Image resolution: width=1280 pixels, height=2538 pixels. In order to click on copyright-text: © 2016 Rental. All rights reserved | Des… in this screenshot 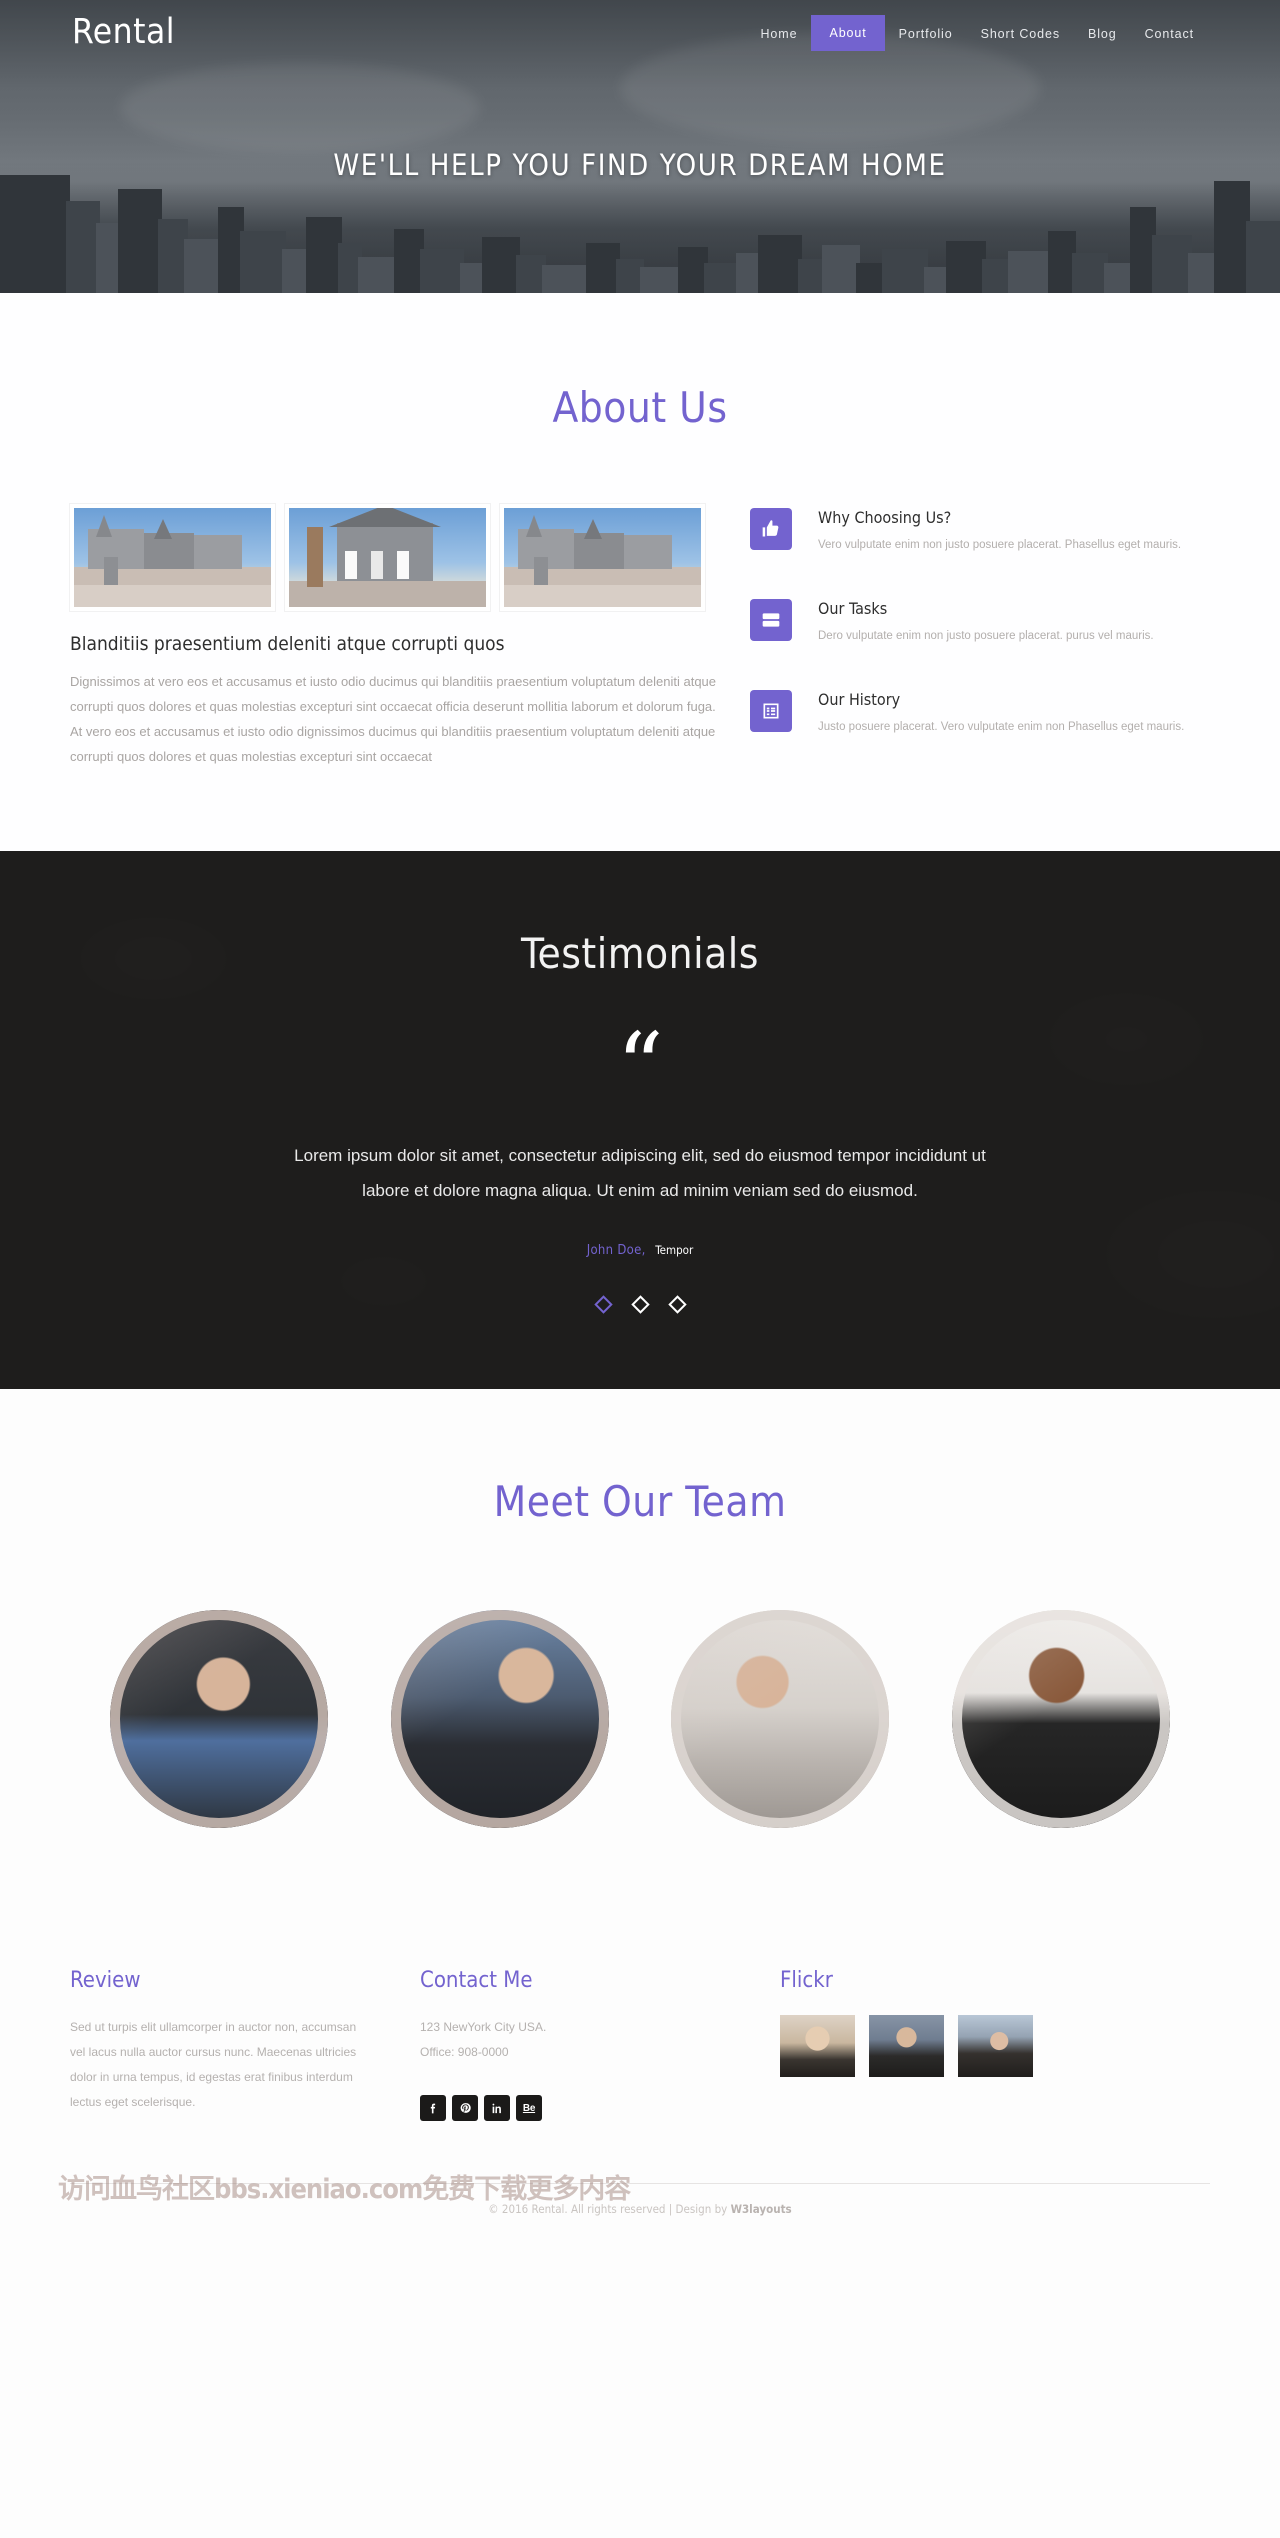, I will do `click(640, 2213)`.